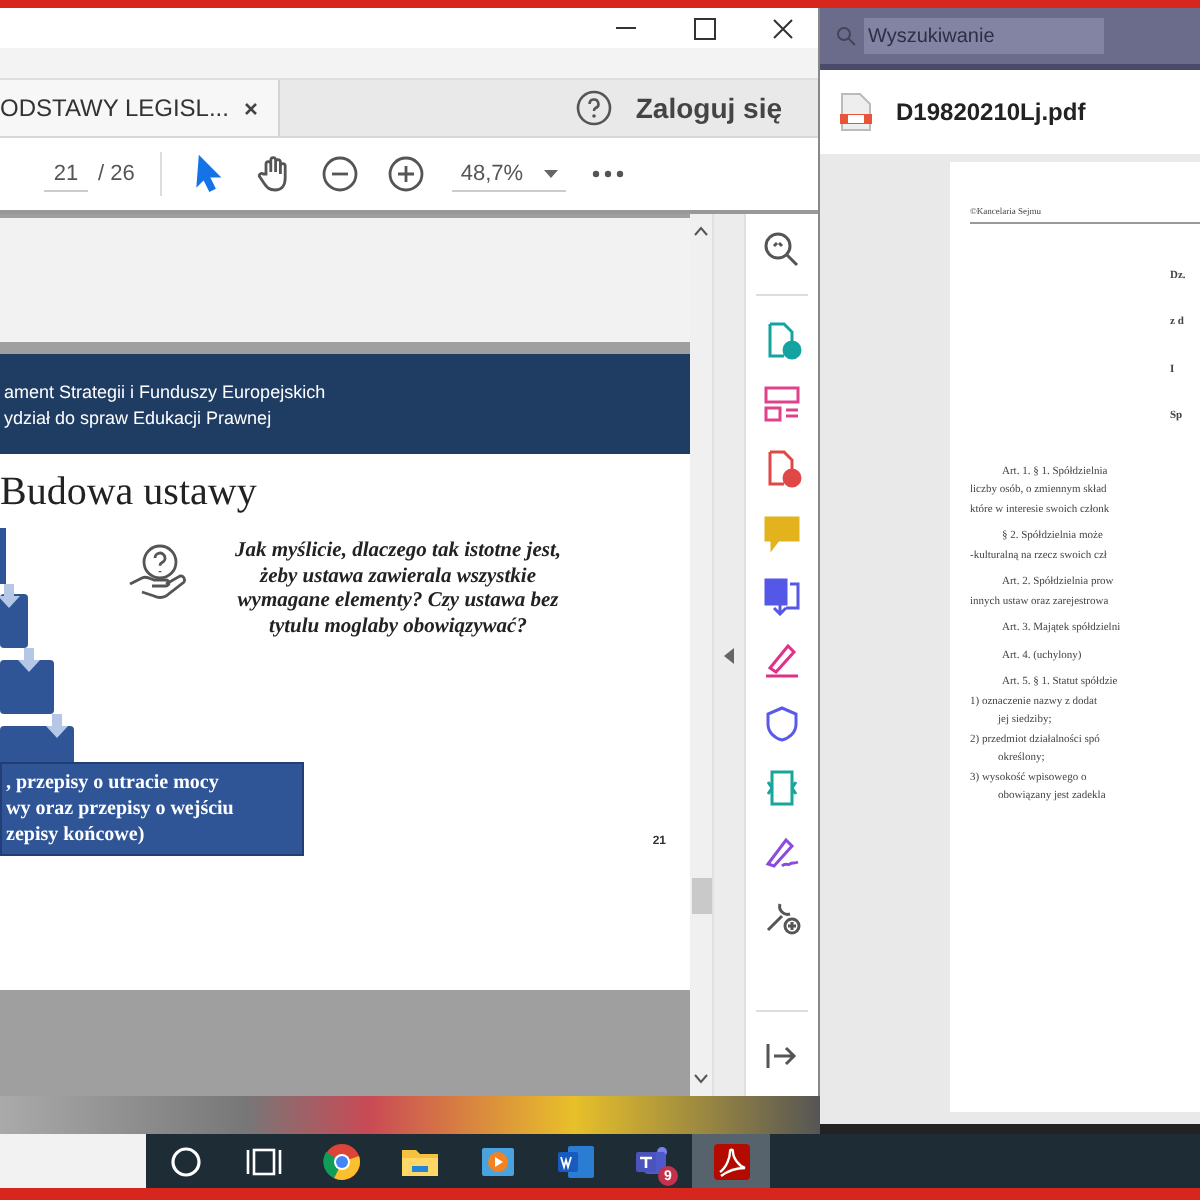  I want to click on shield-icon, so click(782, 724).